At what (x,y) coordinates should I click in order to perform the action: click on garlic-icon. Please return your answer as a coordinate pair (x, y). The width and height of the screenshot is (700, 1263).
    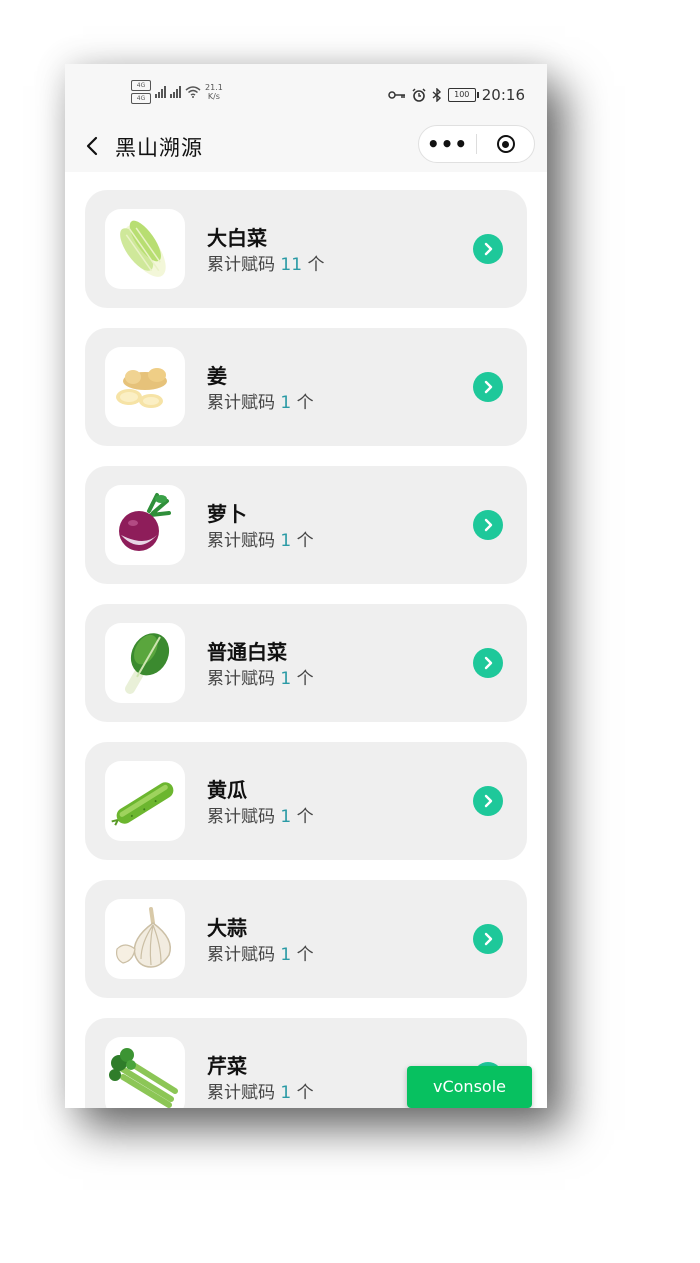
    Looking at the image, I should click on (143, 937).